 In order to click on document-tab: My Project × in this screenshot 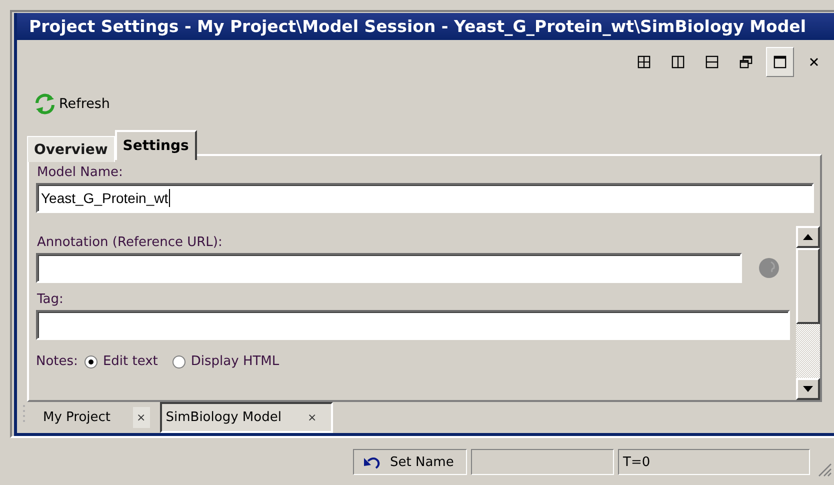, I will do `click(94, 417)`.